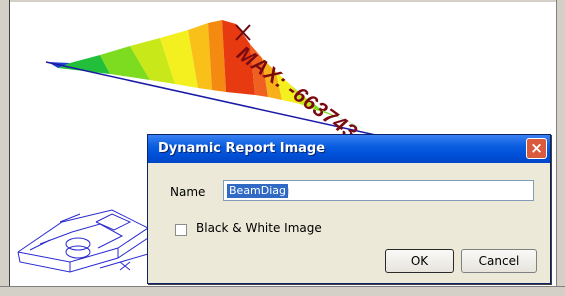 Image resolution: width=565 pixels, height=296 pixels. I want to click on black-white-checkbox, so click(181, 230).